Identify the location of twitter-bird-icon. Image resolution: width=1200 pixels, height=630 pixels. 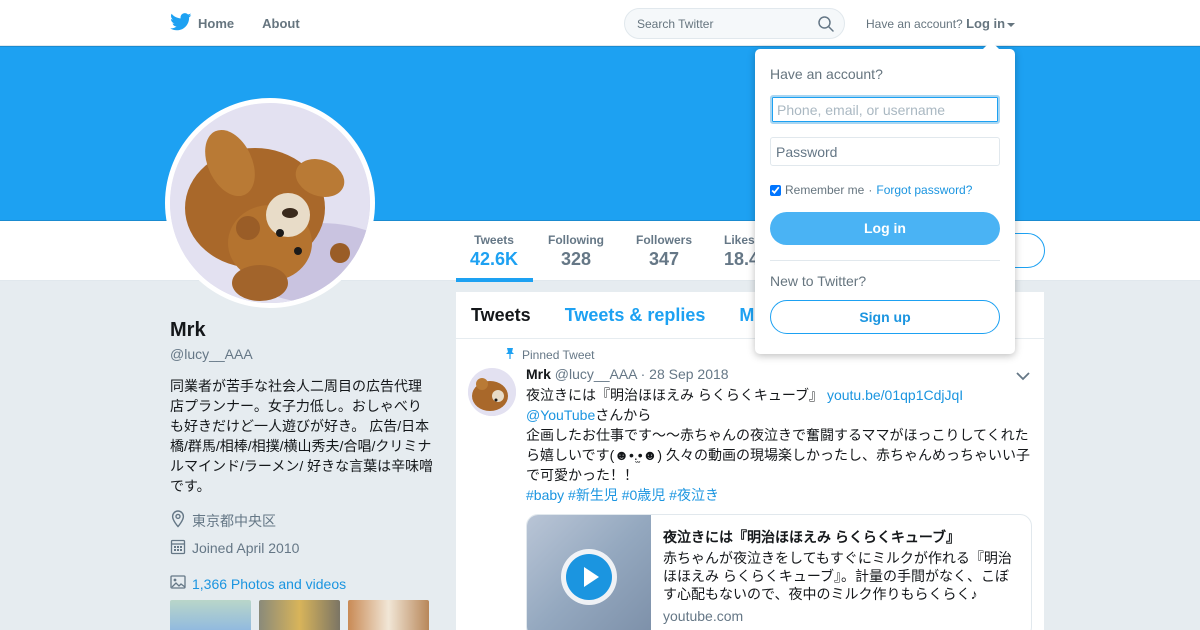
(181, 23).